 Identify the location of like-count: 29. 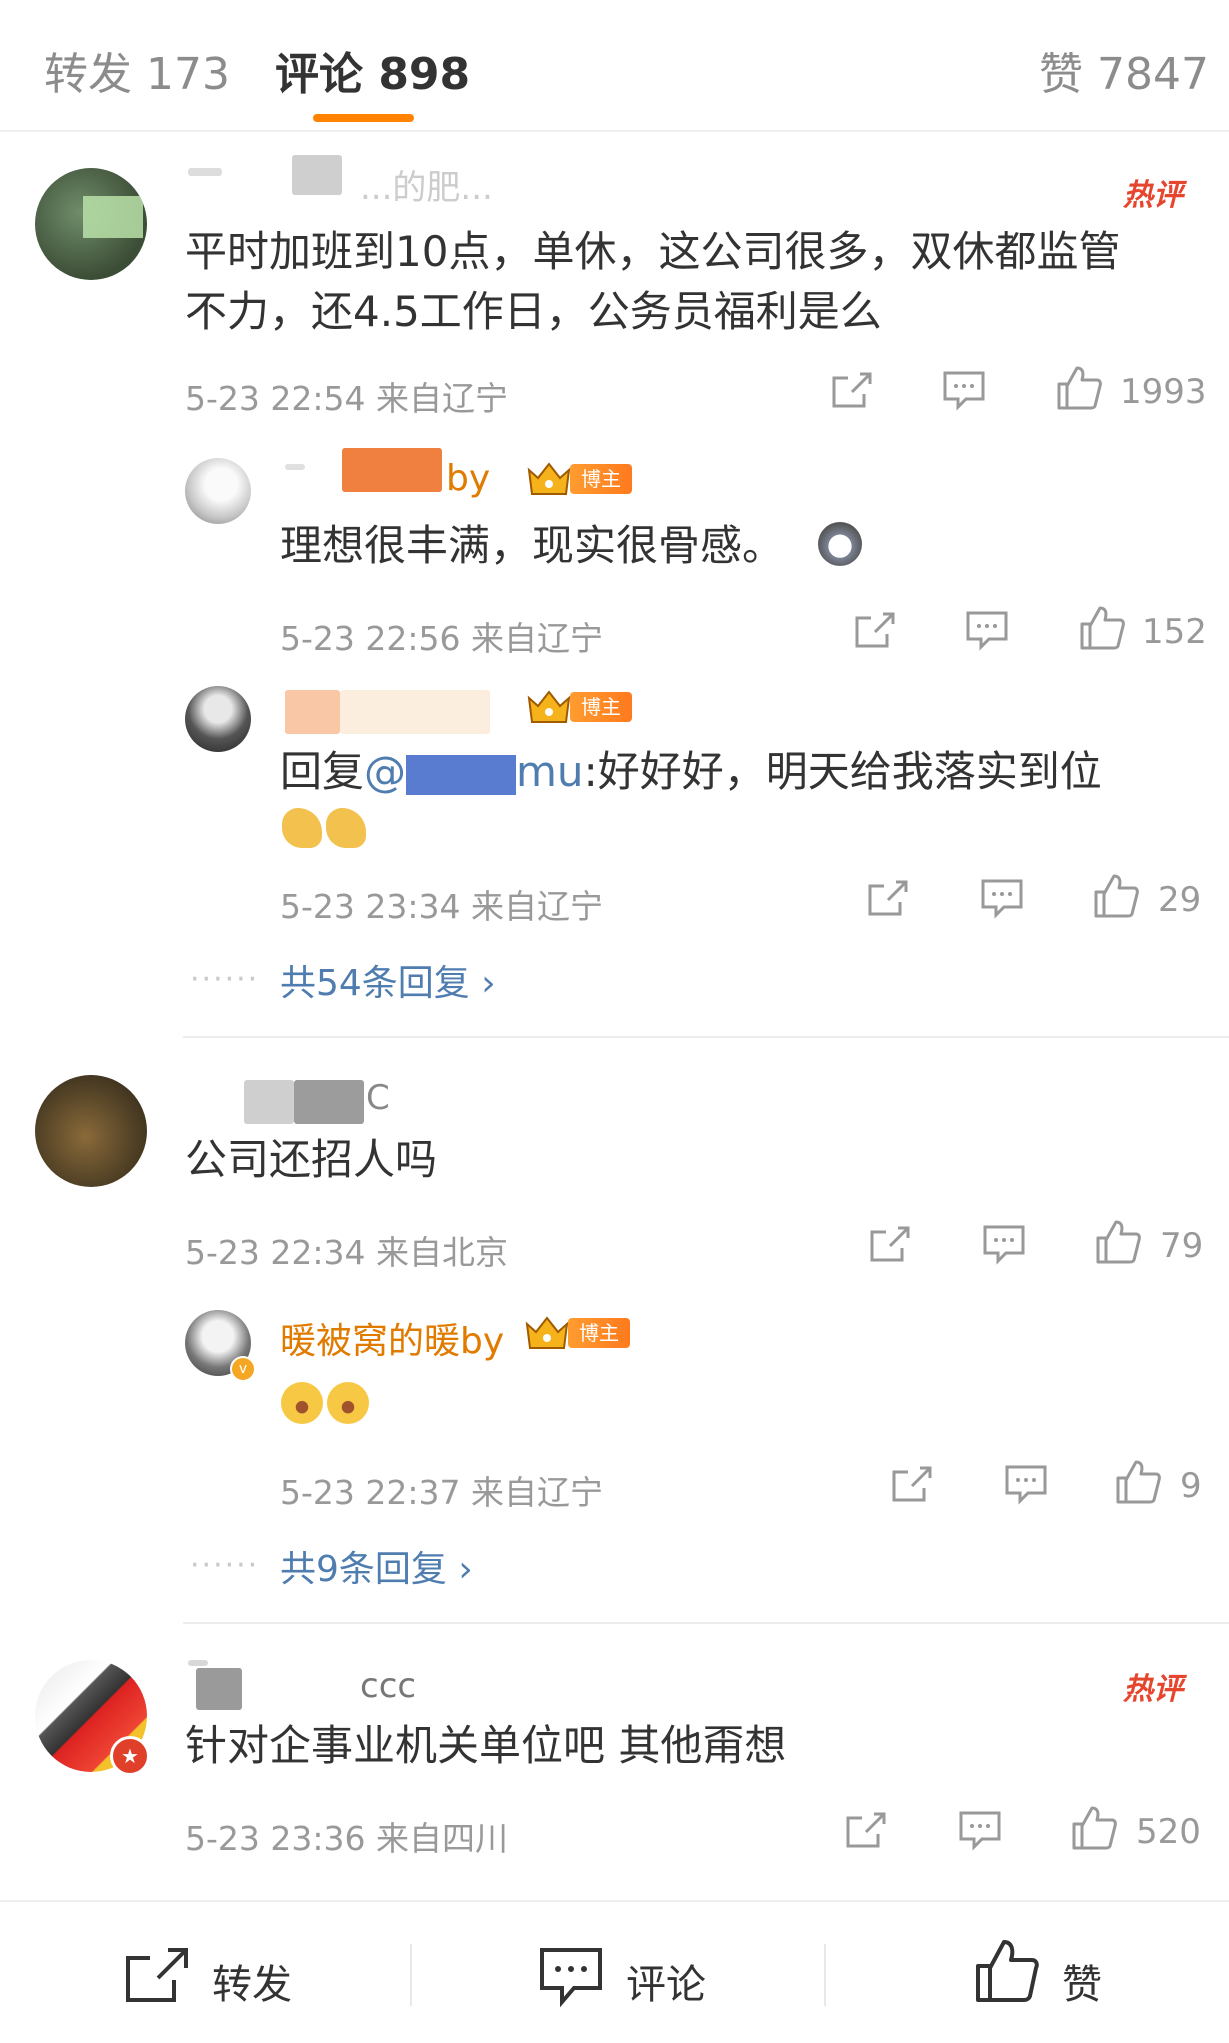
(1180, 900).